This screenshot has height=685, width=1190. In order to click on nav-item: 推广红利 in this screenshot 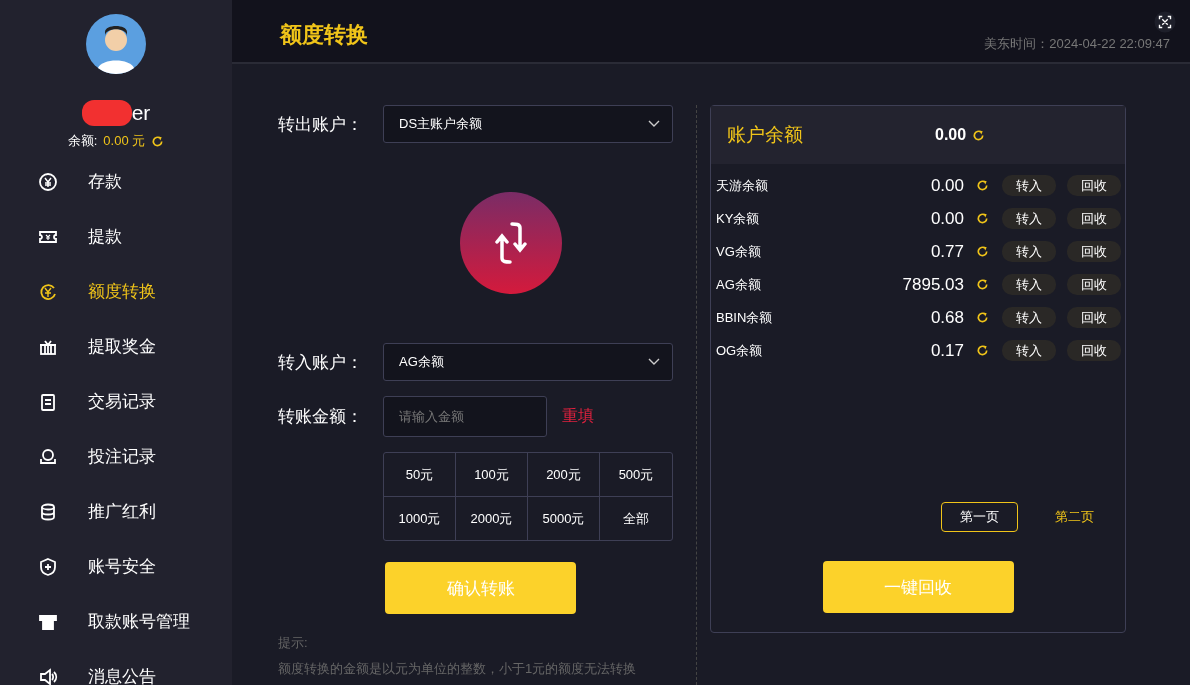, I will do `click(116, 511)`.